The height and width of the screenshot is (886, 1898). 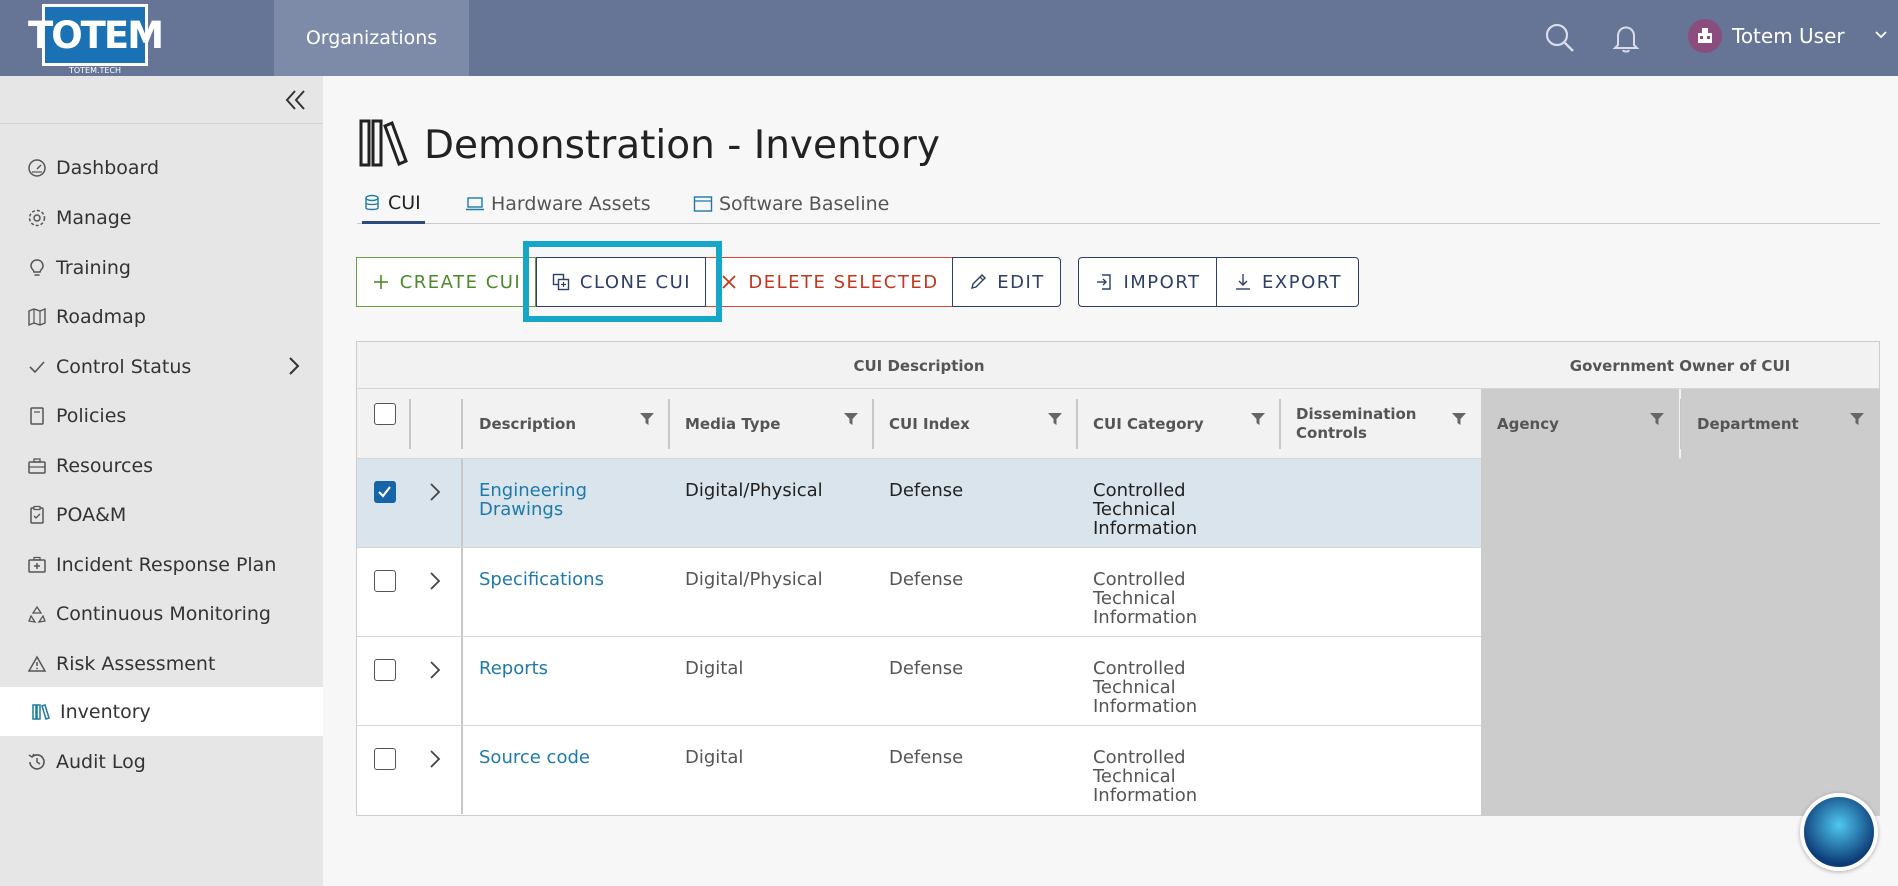 I want to click on export-button: EXPORT, so click(x=1287, y=282).